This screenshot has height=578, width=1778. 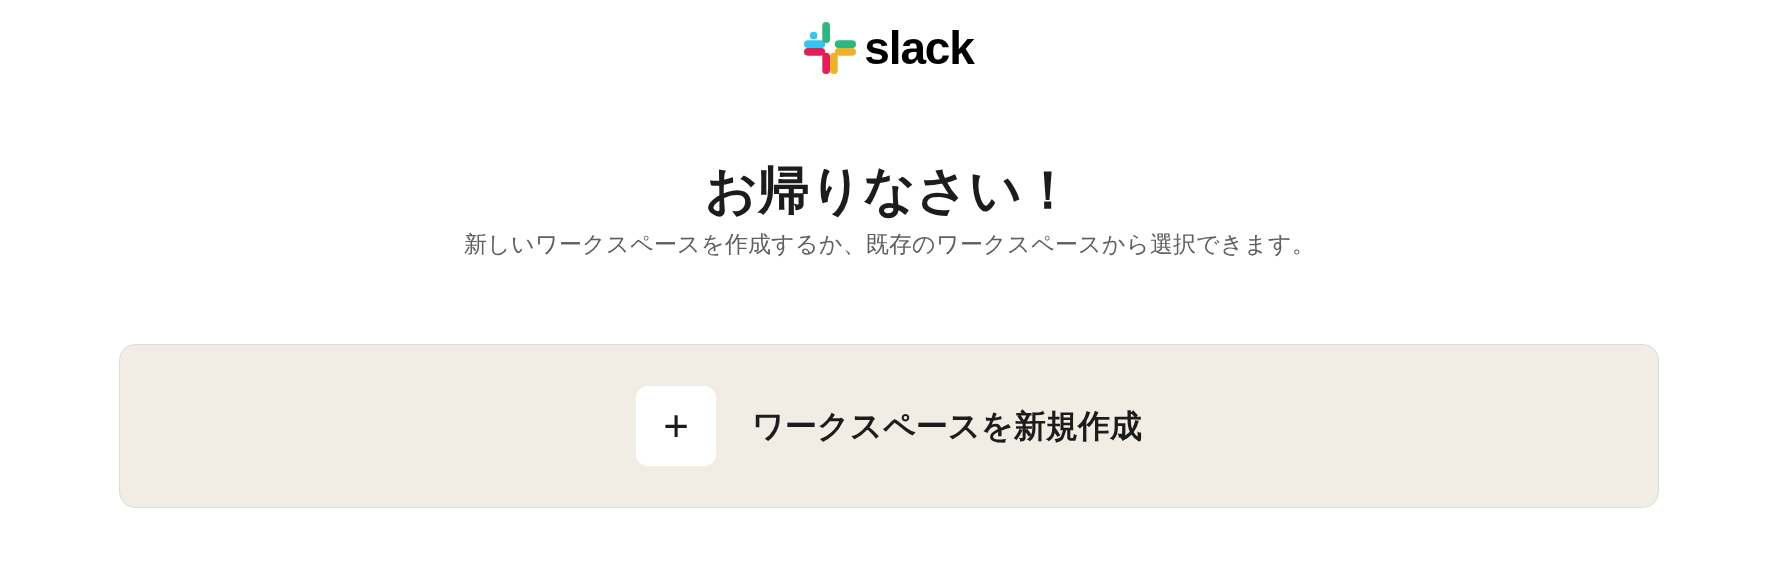 What do you see at coordinates (676, 425) in the screenshot?
I see `plus-icon-tile: +` at bounding box center [676, 425].